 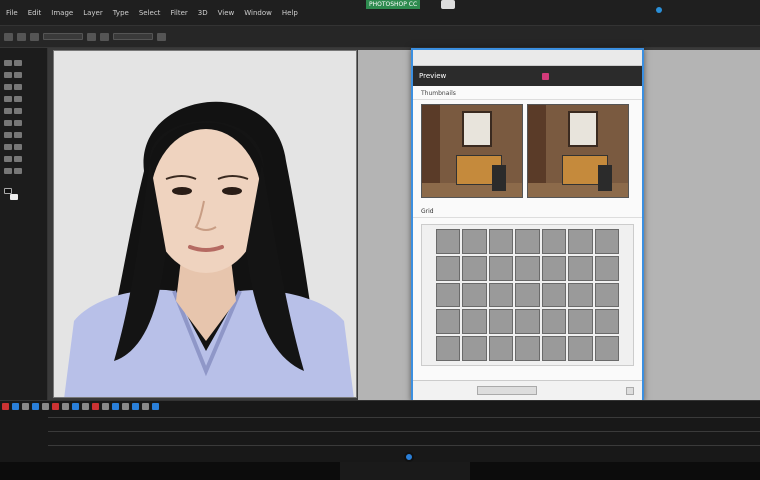 What do you see at coordinates (8, 147) in the screenshot?
I see `pen-tool-icon` at bounding box center [8, 147].